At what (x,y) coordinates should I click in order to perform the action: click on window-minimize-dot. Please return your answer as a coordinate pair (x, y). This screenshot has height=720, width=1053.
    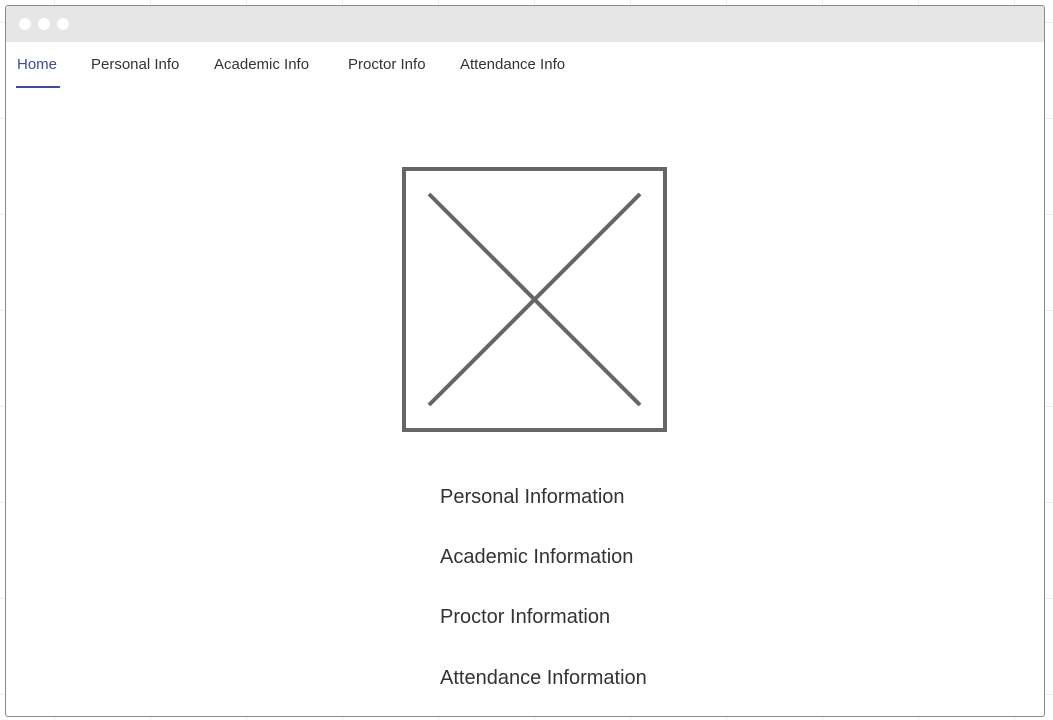
    Looking at the image, I should click on (44, 24).